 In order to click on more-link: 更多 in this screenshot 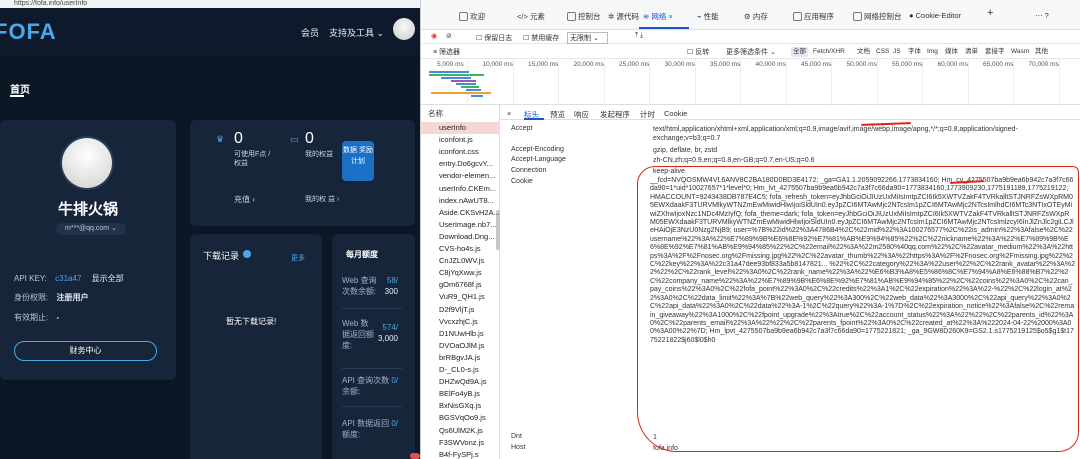, I will do `click(298, 258)`.